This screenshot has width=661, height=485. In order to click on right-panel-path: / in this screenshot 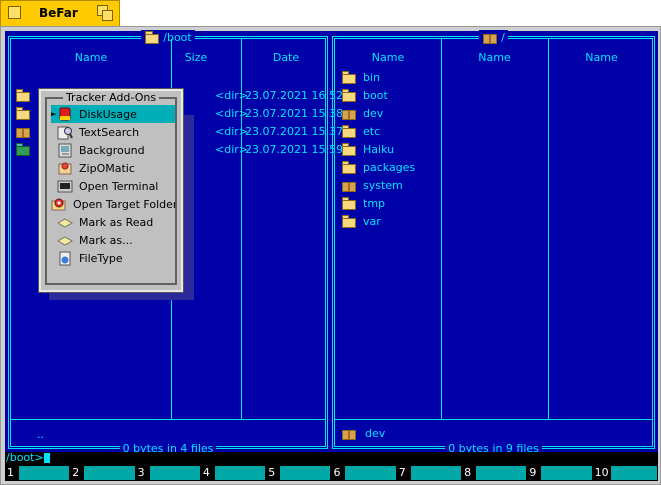, I will do `click(493, 37)`.